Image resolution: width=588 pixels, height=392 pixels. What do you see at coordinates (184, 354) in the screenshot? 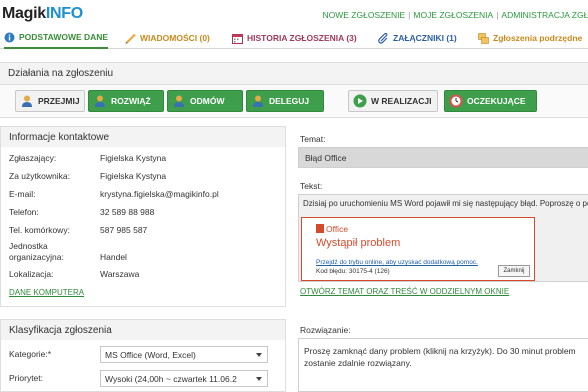
I see `category-select: MS Office (Word, Excel)` at bounding box center [184, 354].